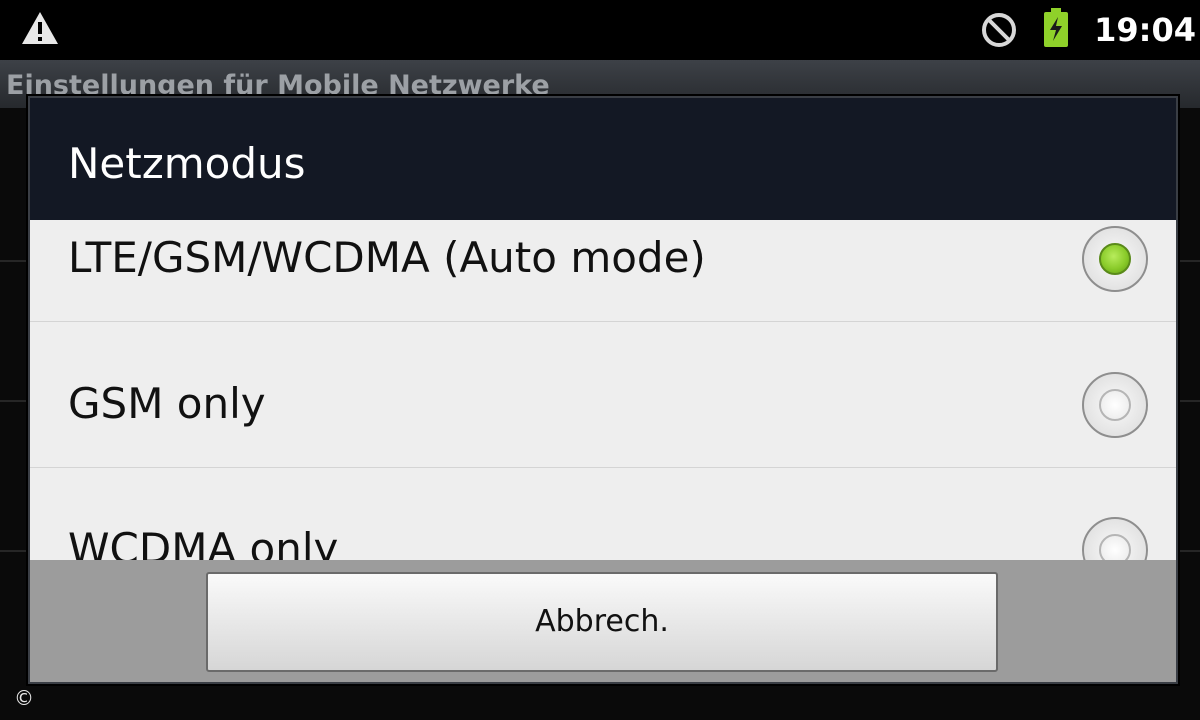  What do you see at coordinates (600, 30) in the screenshot?
I see `status-bar: 19:04` at bounding box center [600, 30].